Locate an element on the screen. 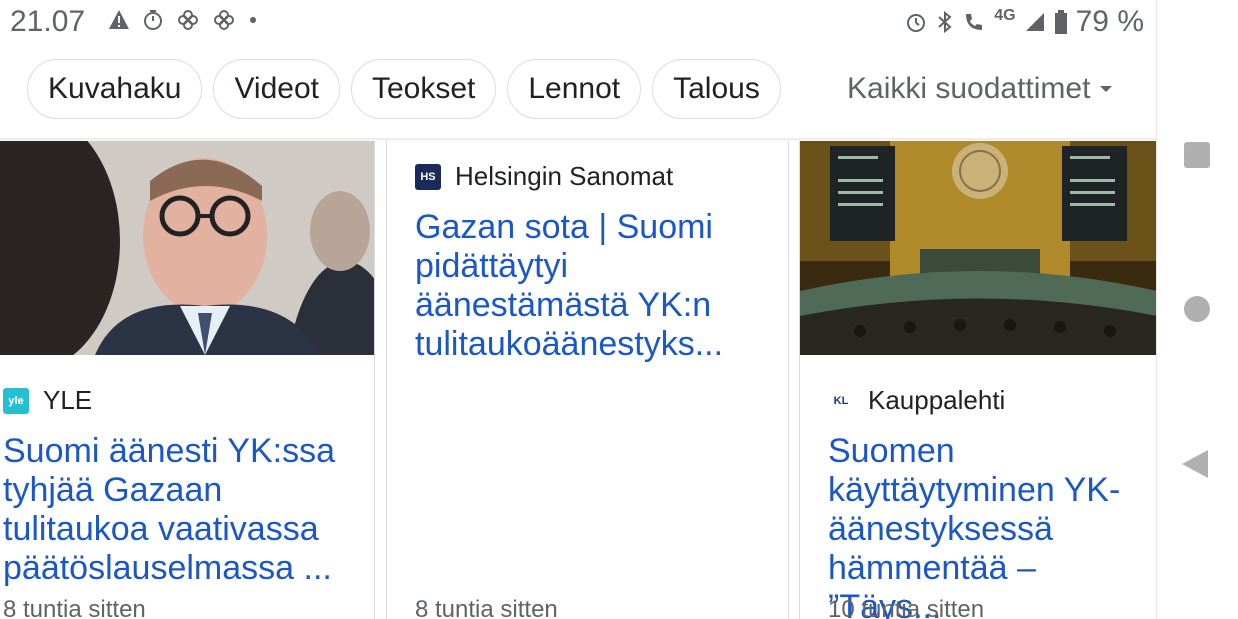 Image resolution: width=1238 pixels, height=619 pixels. timer-icon is located at coordinates (153, 20).